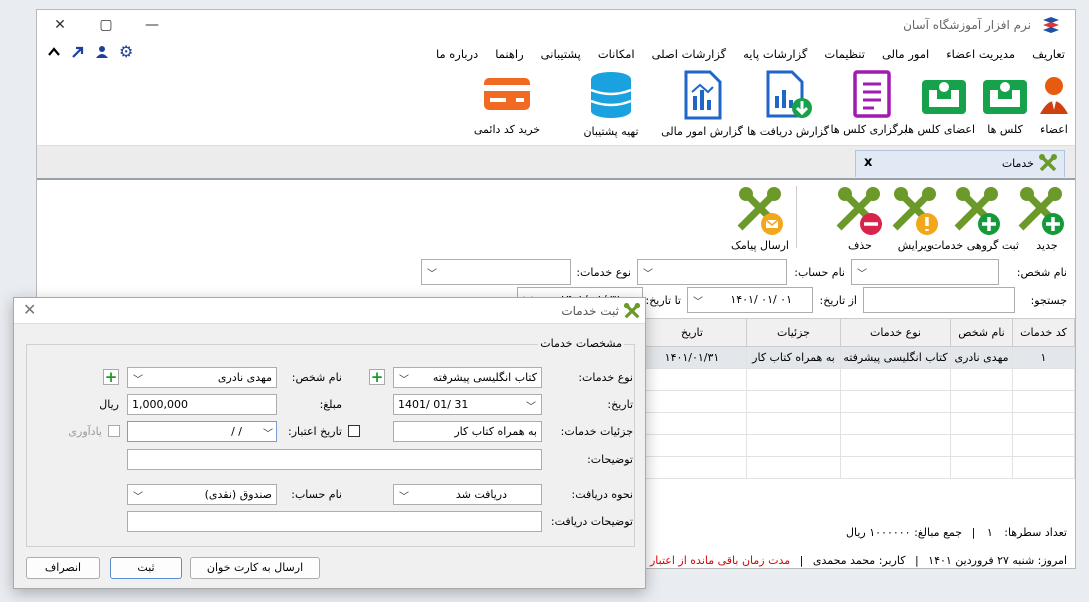  I want to click on person-select: مهدی نادری ﹀, so click(202, 377).